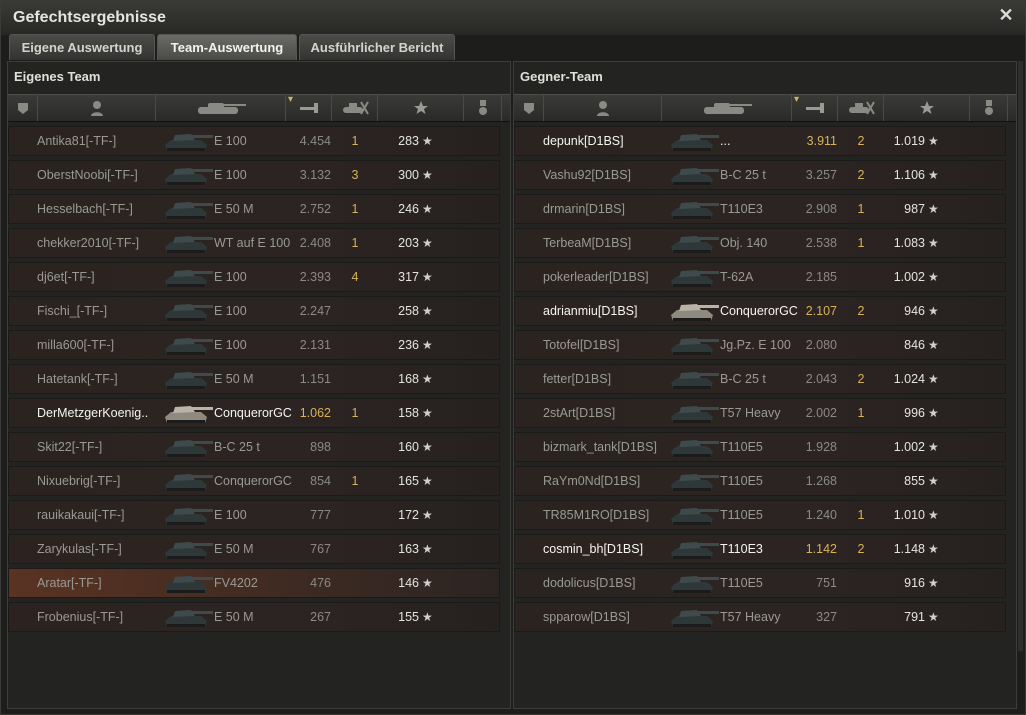 This screenshot has height=715, width=1026. I want to click on player-row: Antika81[-TF-] E 100 4.454 1 283 ★, so click(254, 141).